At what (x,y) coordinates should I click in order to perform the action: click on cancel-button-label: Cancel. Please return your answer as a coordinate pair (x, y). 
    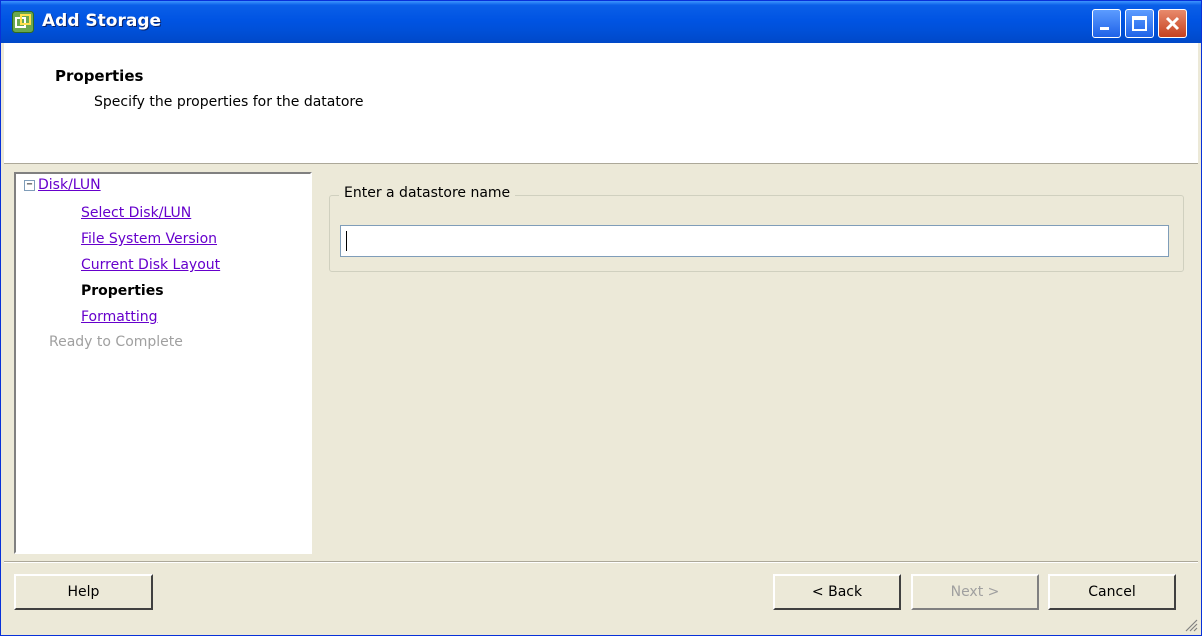
    Looking at the image, I should click on (1112, 592).